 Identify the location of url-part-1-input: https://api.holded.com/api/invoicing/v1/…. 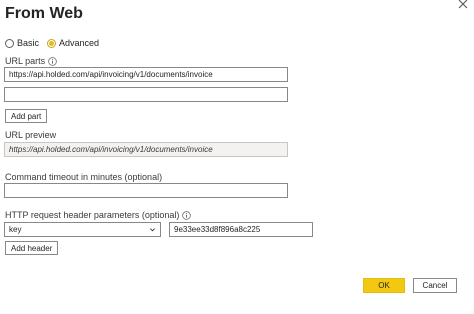
(146, 74).